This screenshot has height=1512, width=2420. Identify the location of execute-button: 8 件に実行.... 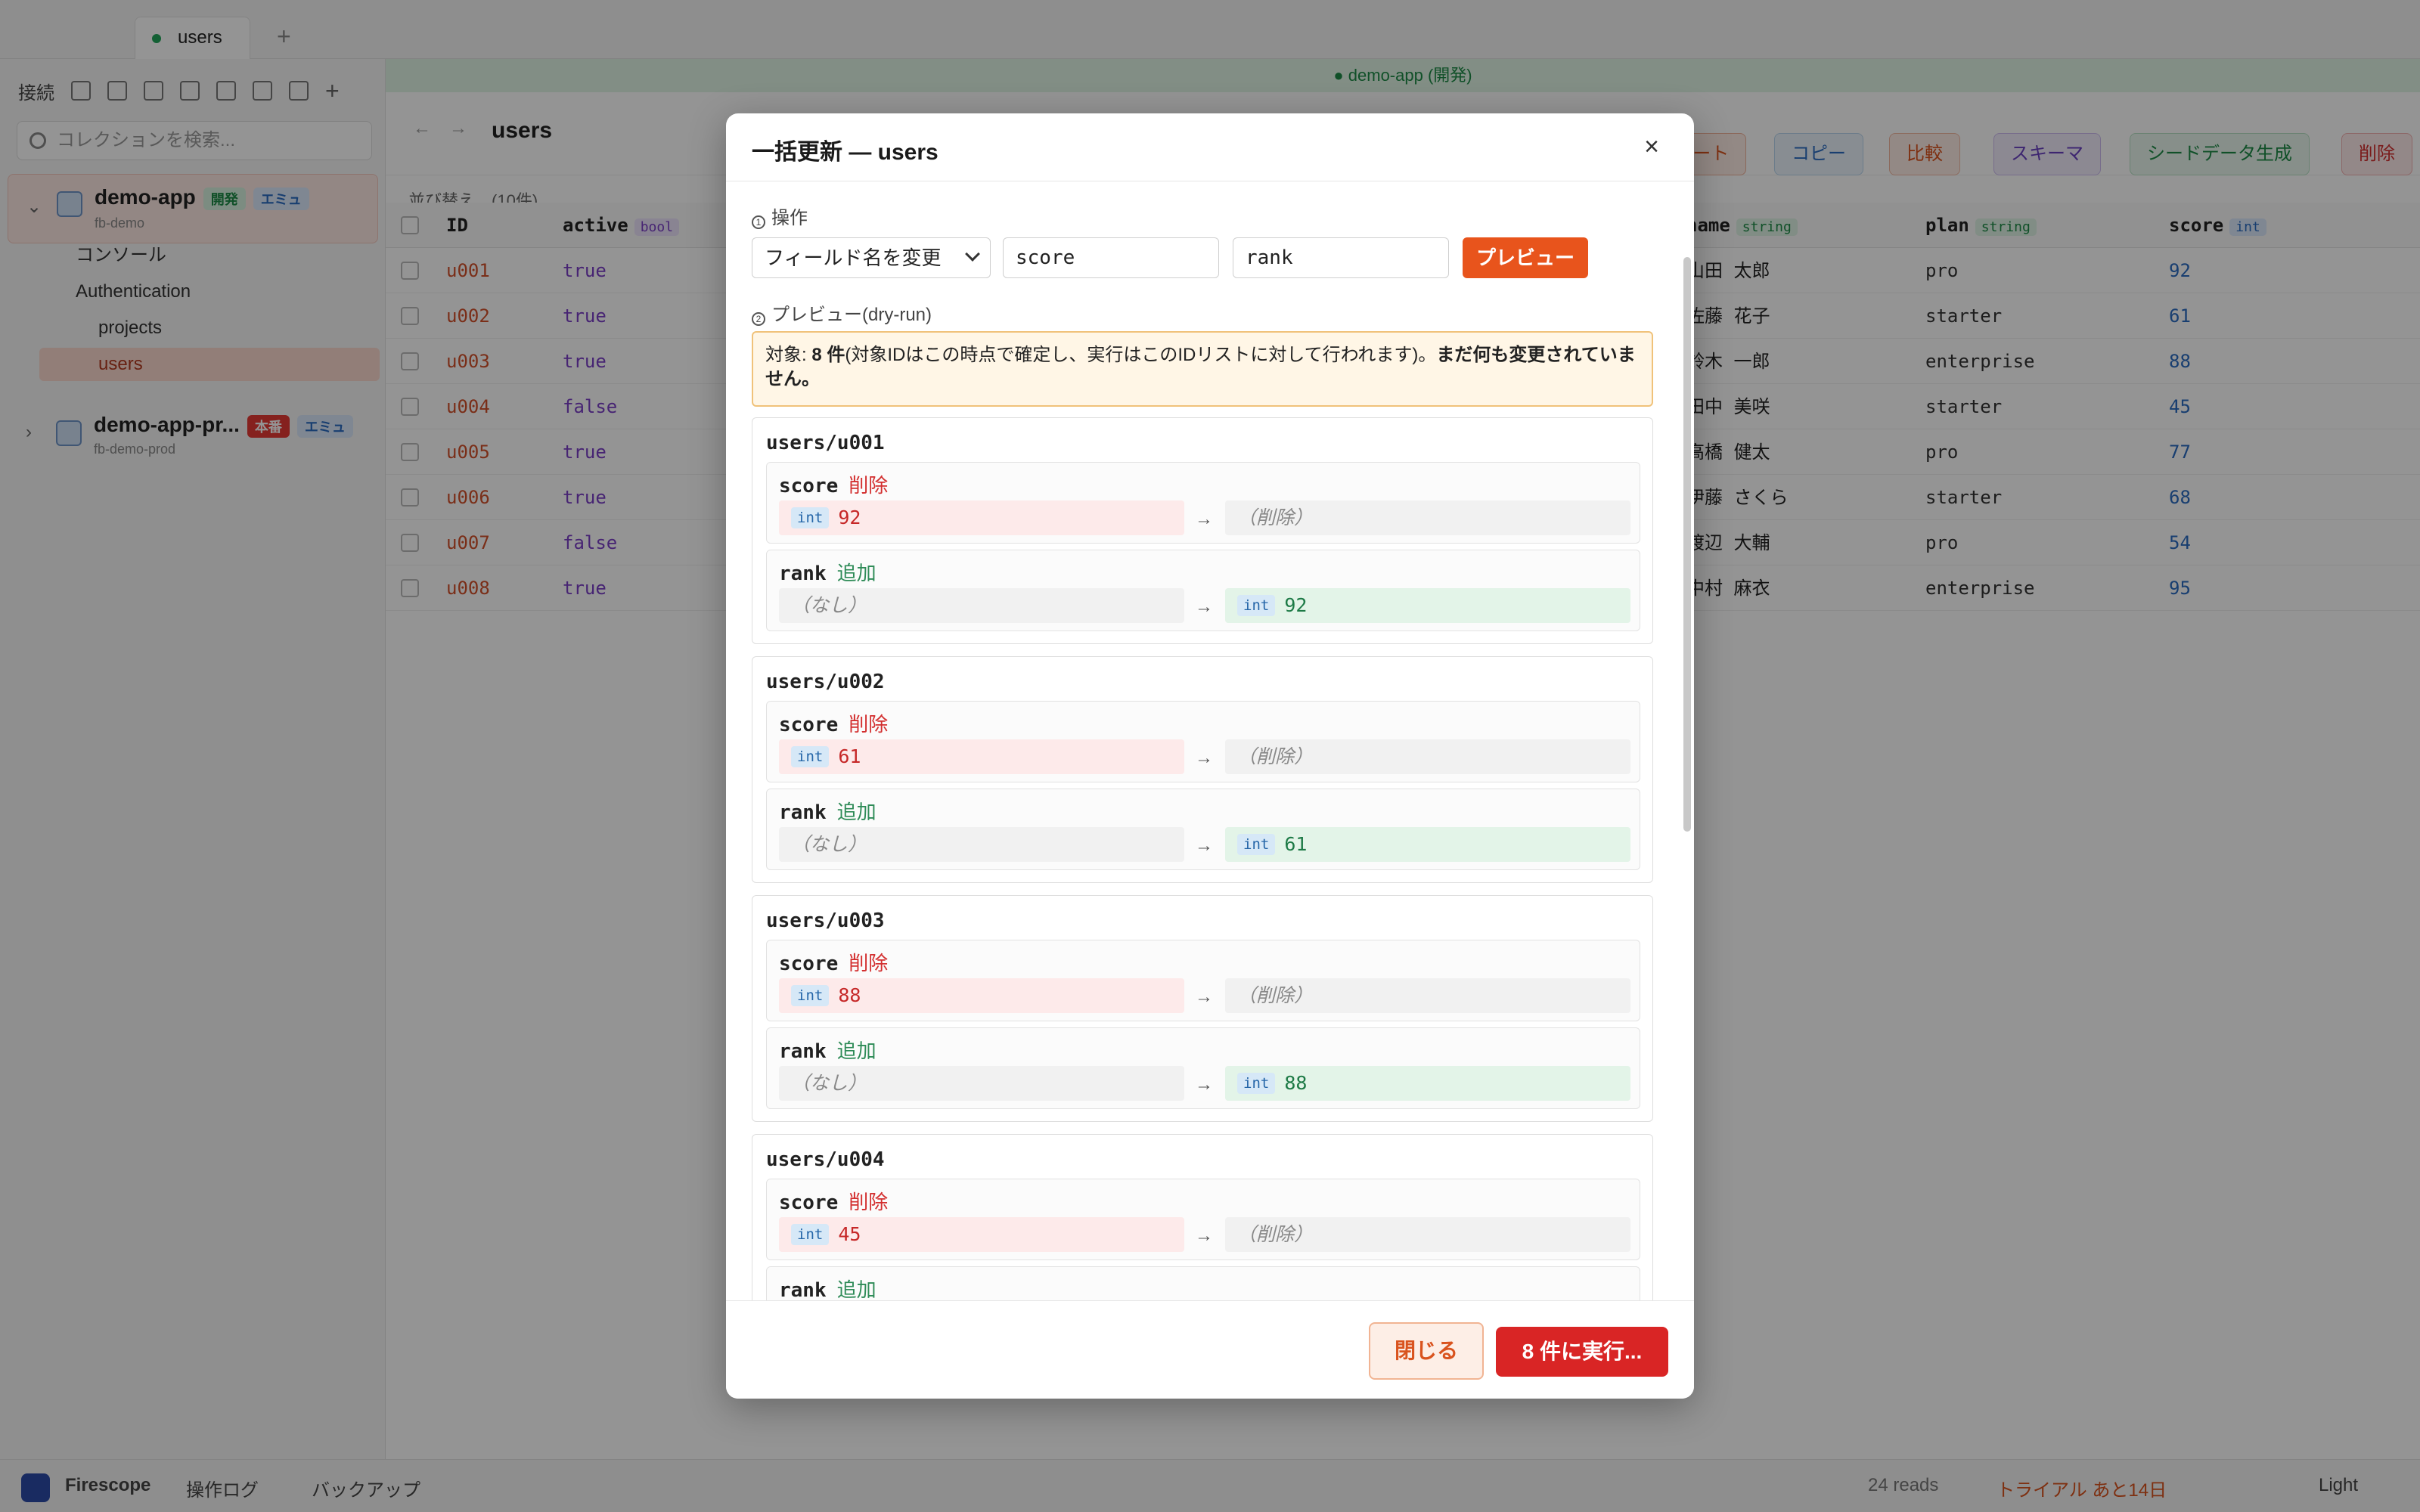
(1582, 1352).